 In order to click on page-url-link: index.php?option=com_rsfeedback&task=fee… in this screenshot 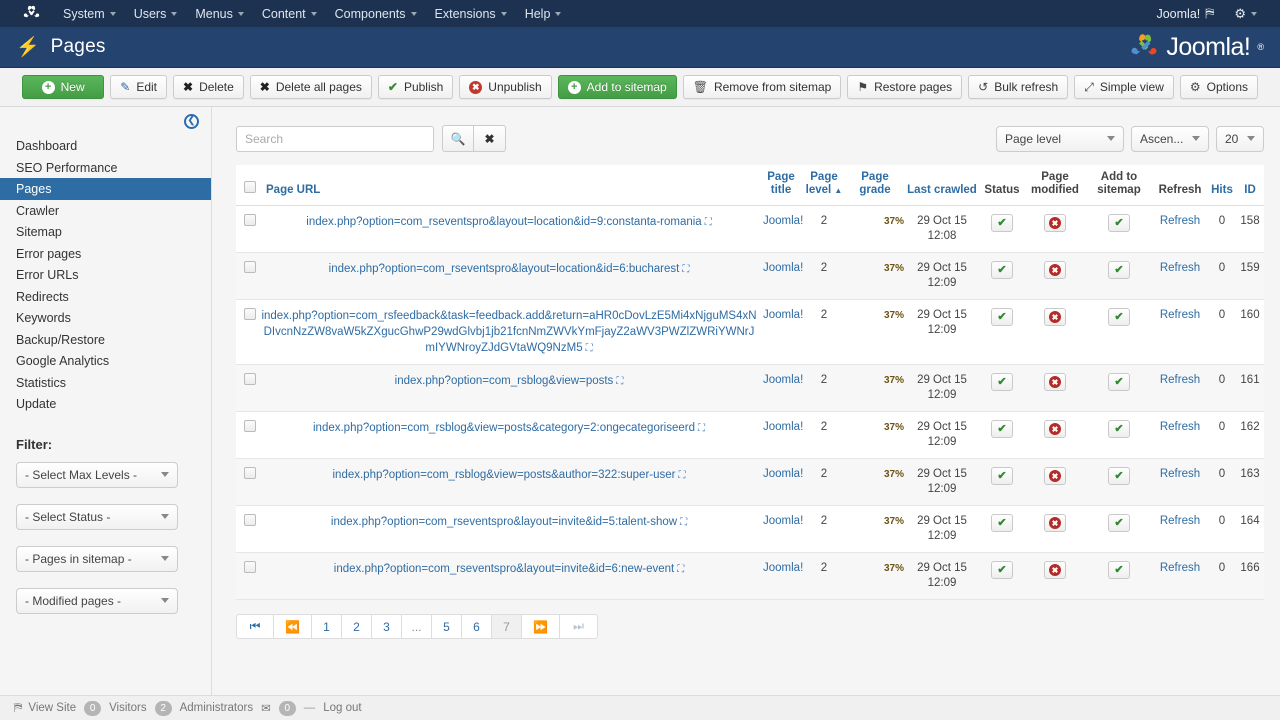, I will do `click(508, 332)`.